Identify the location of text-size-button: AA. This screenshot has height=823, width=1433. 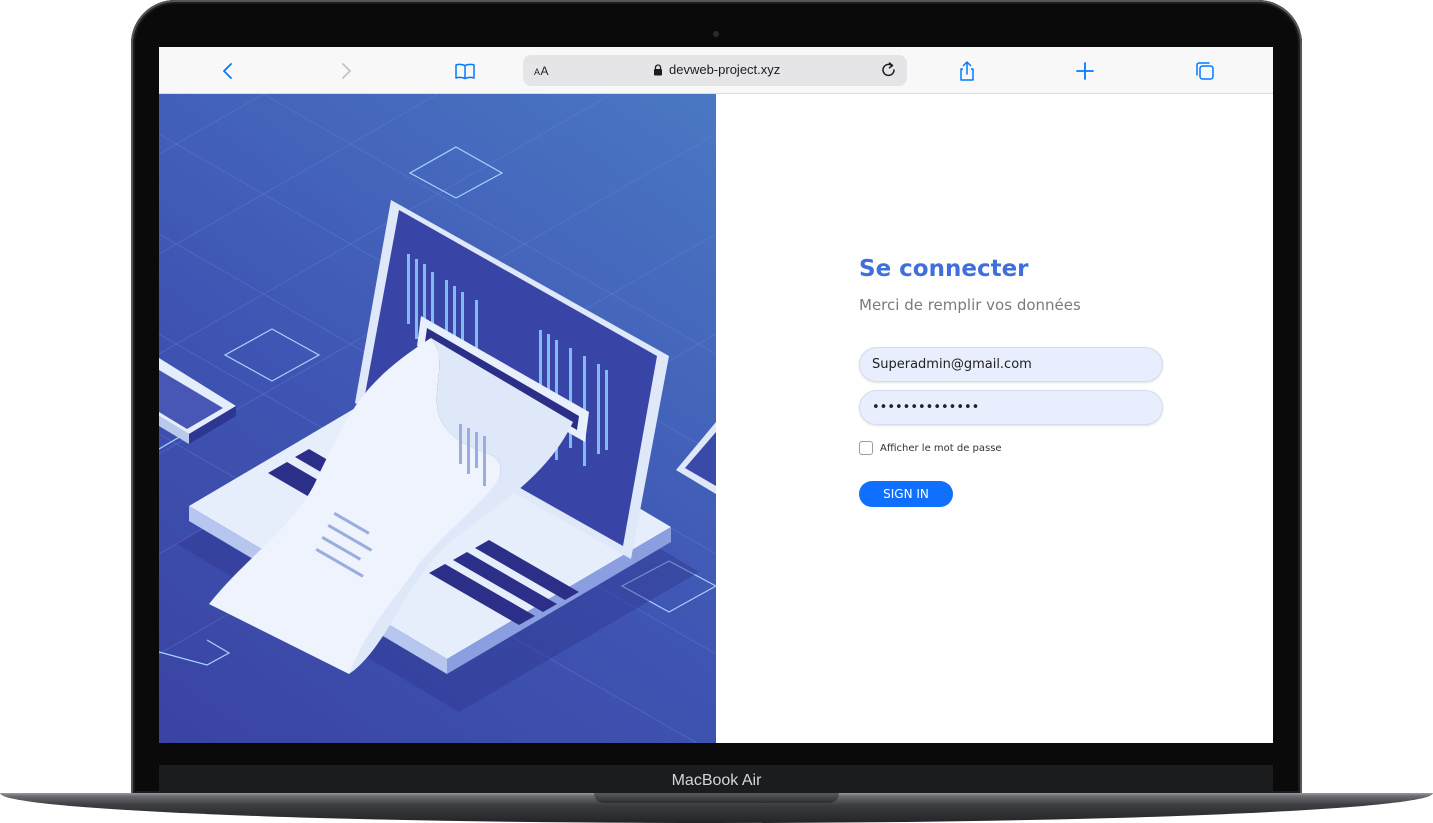
(541, 71).